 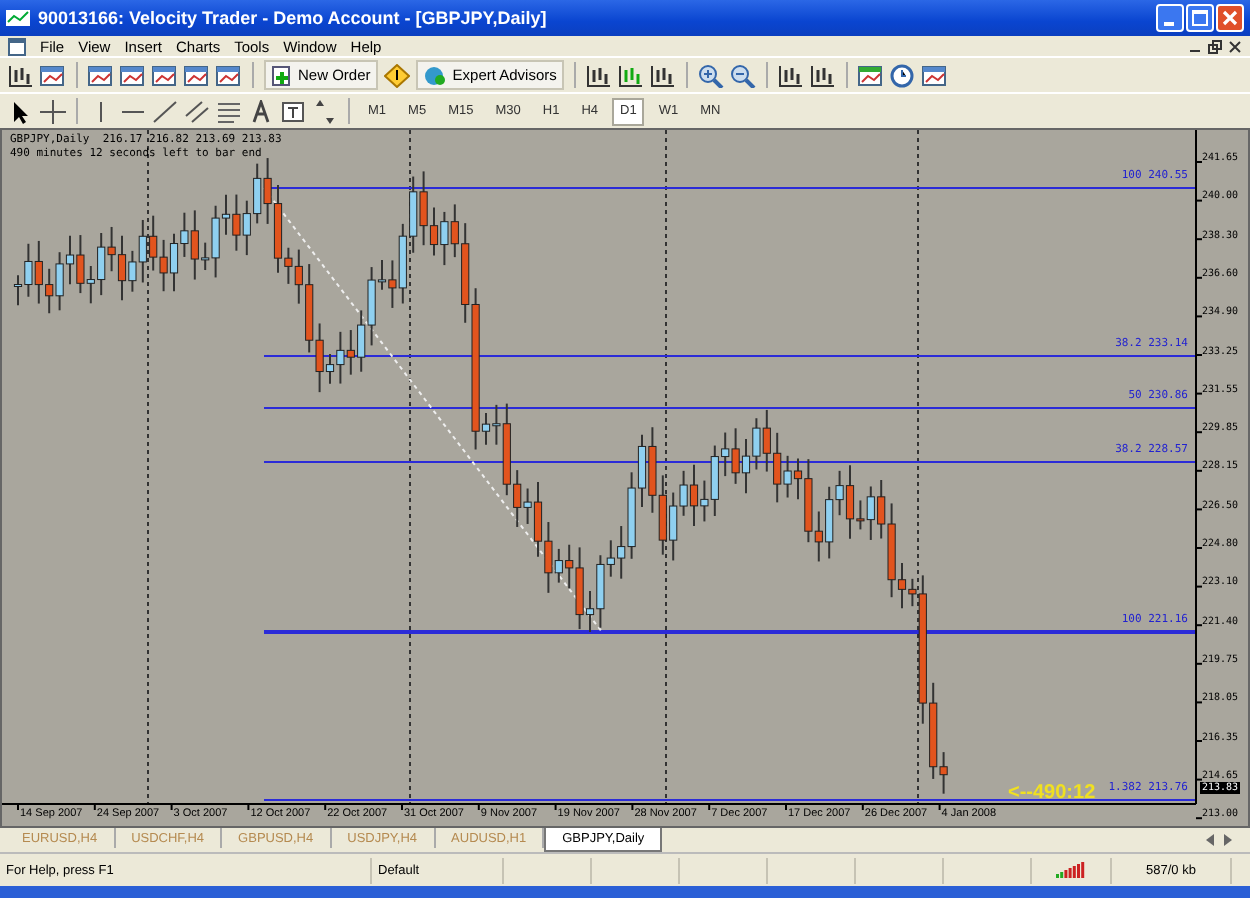 What do you see at coordinates (229, 111) in the screenshot?
I see `fibonacci-icon` at bounding box center [229, 111].